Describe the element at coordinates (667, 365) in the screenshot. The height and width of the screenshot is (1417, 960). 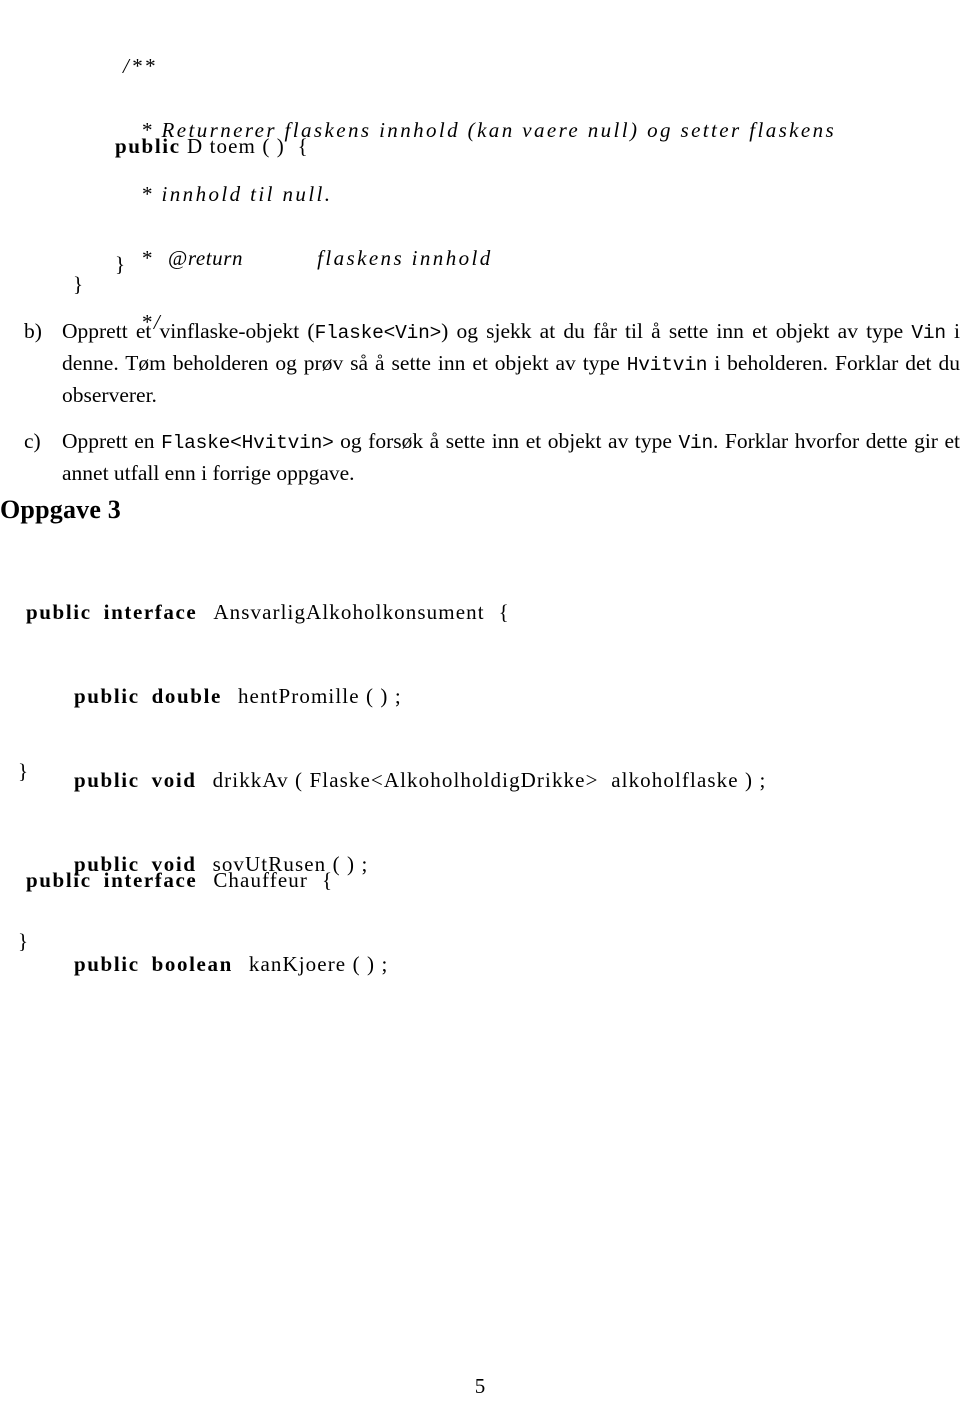
I see `task-b-code-hvitvin: Hvitvin` at that location.